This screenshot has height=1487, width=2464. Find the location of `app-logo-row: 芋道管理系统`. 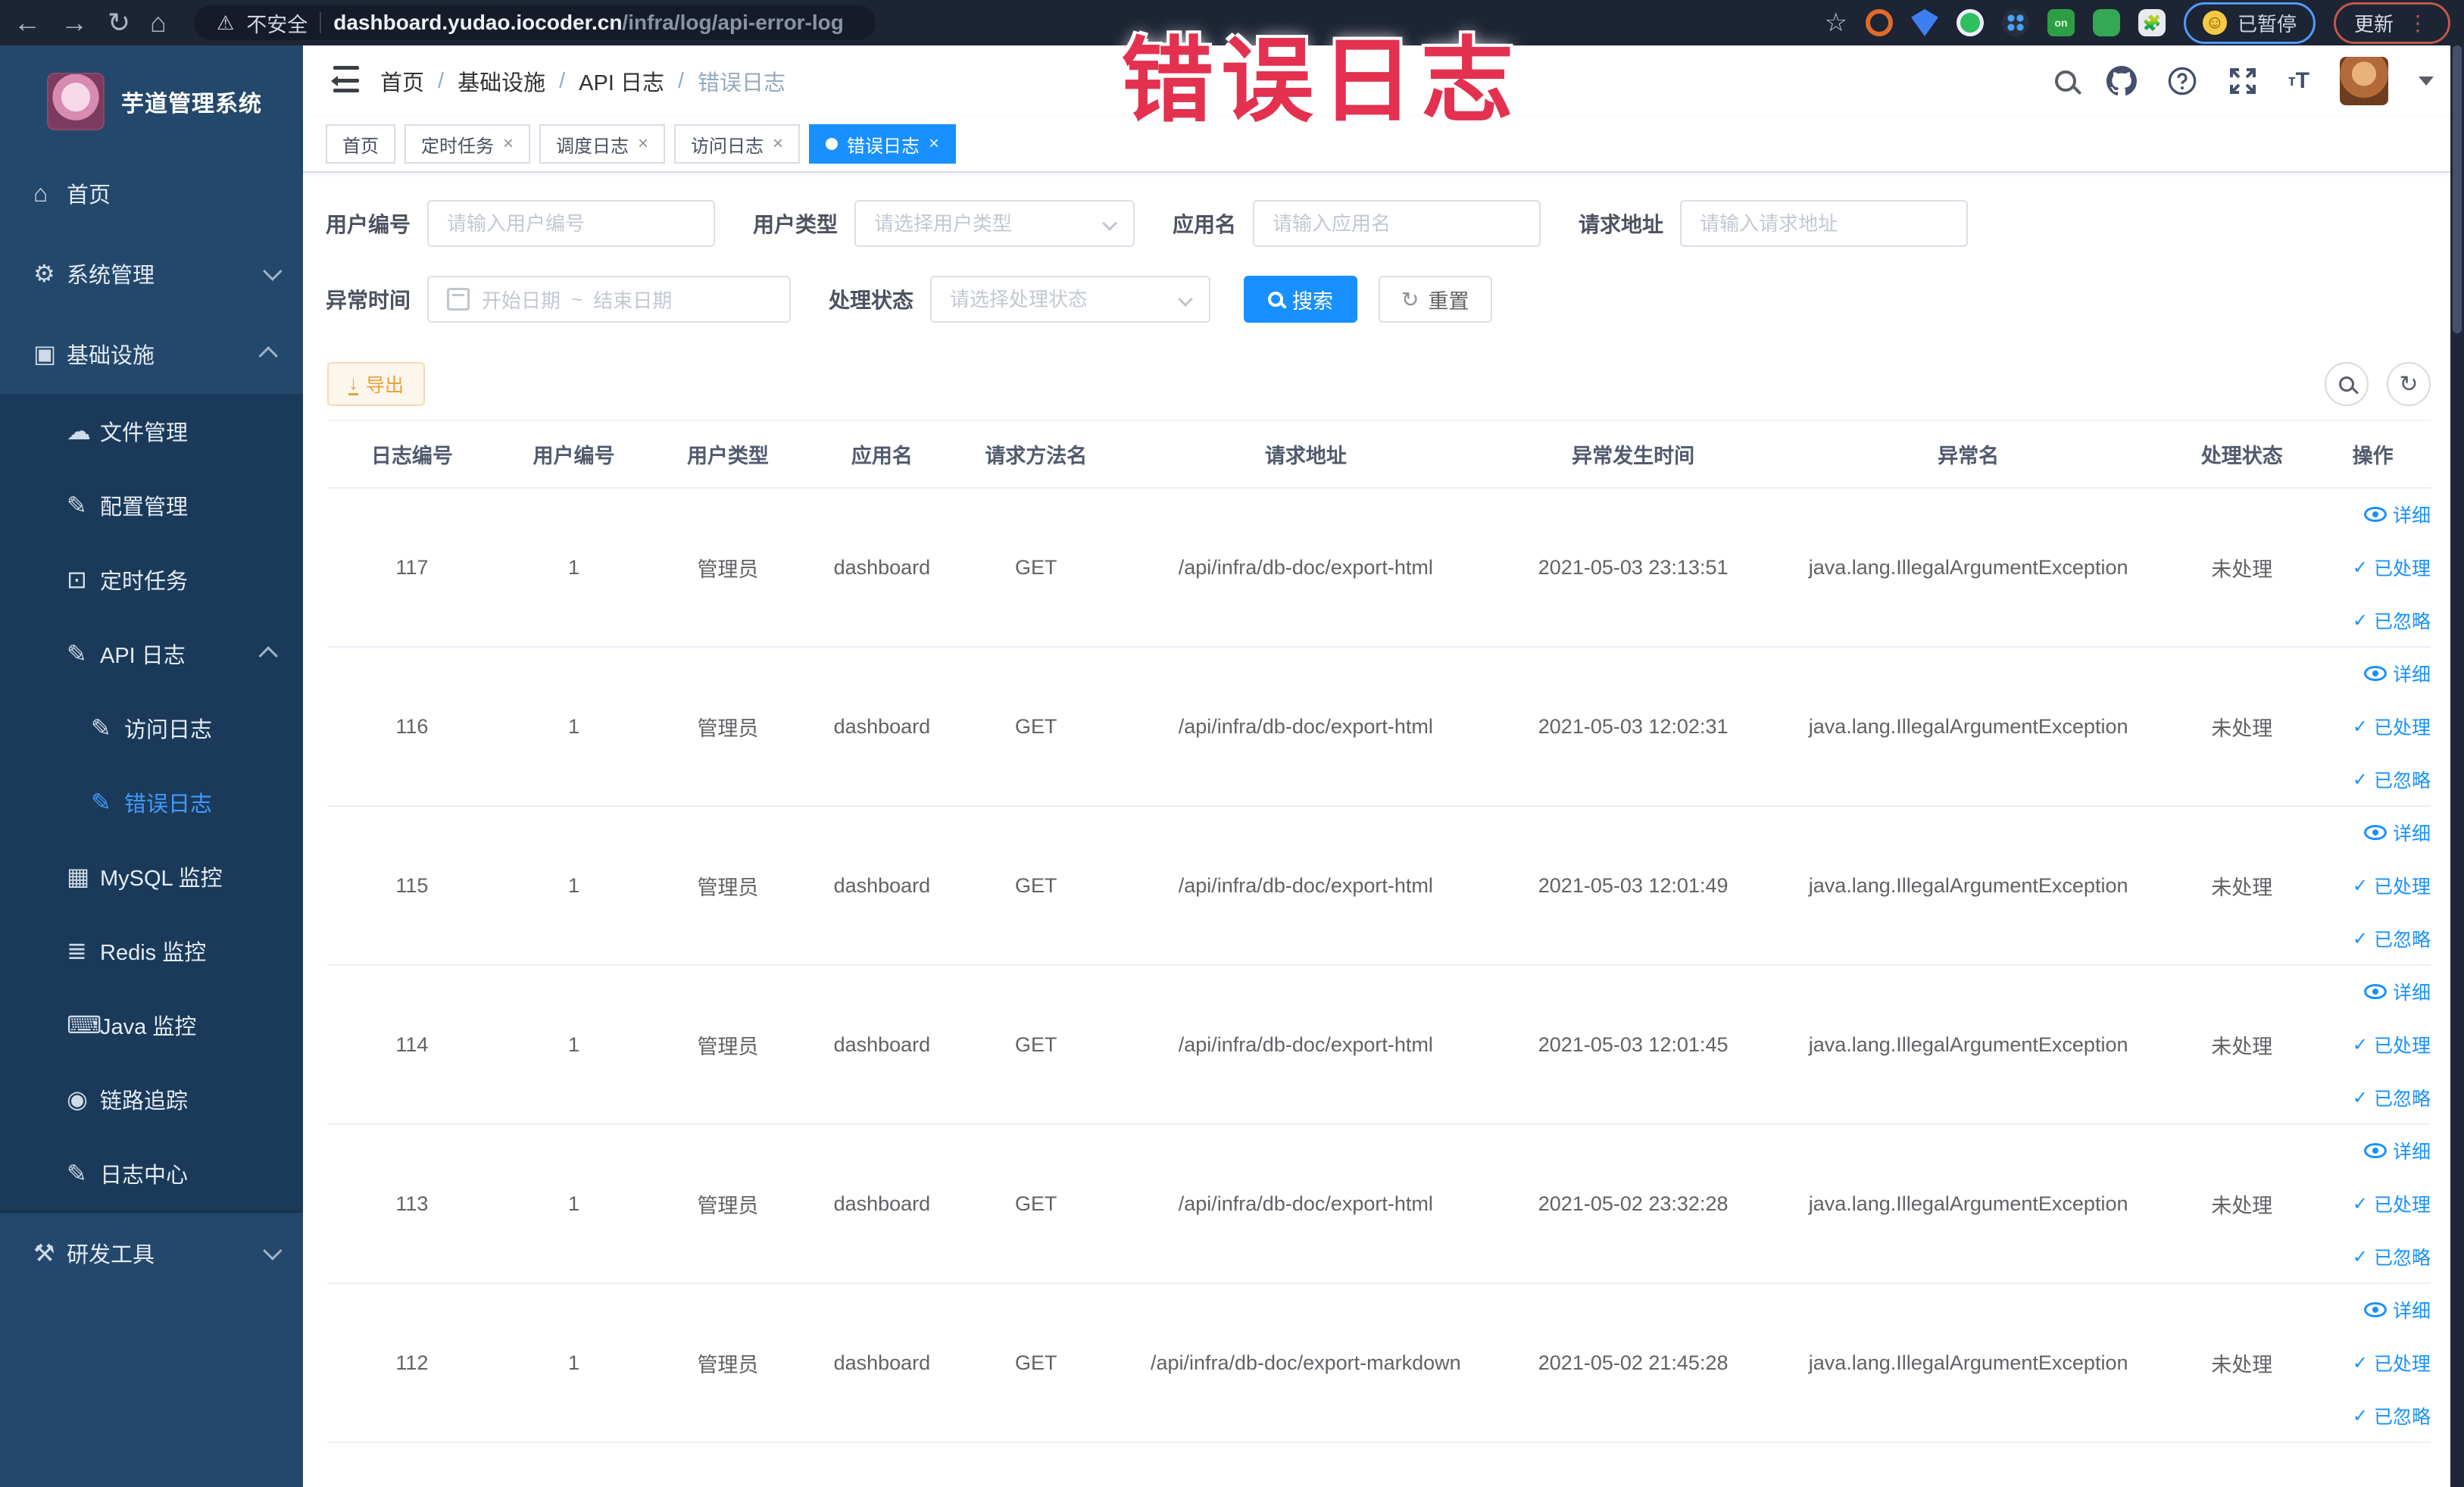

app-logo-row: 芋道管理系统 is located at coordinates (151, 99).